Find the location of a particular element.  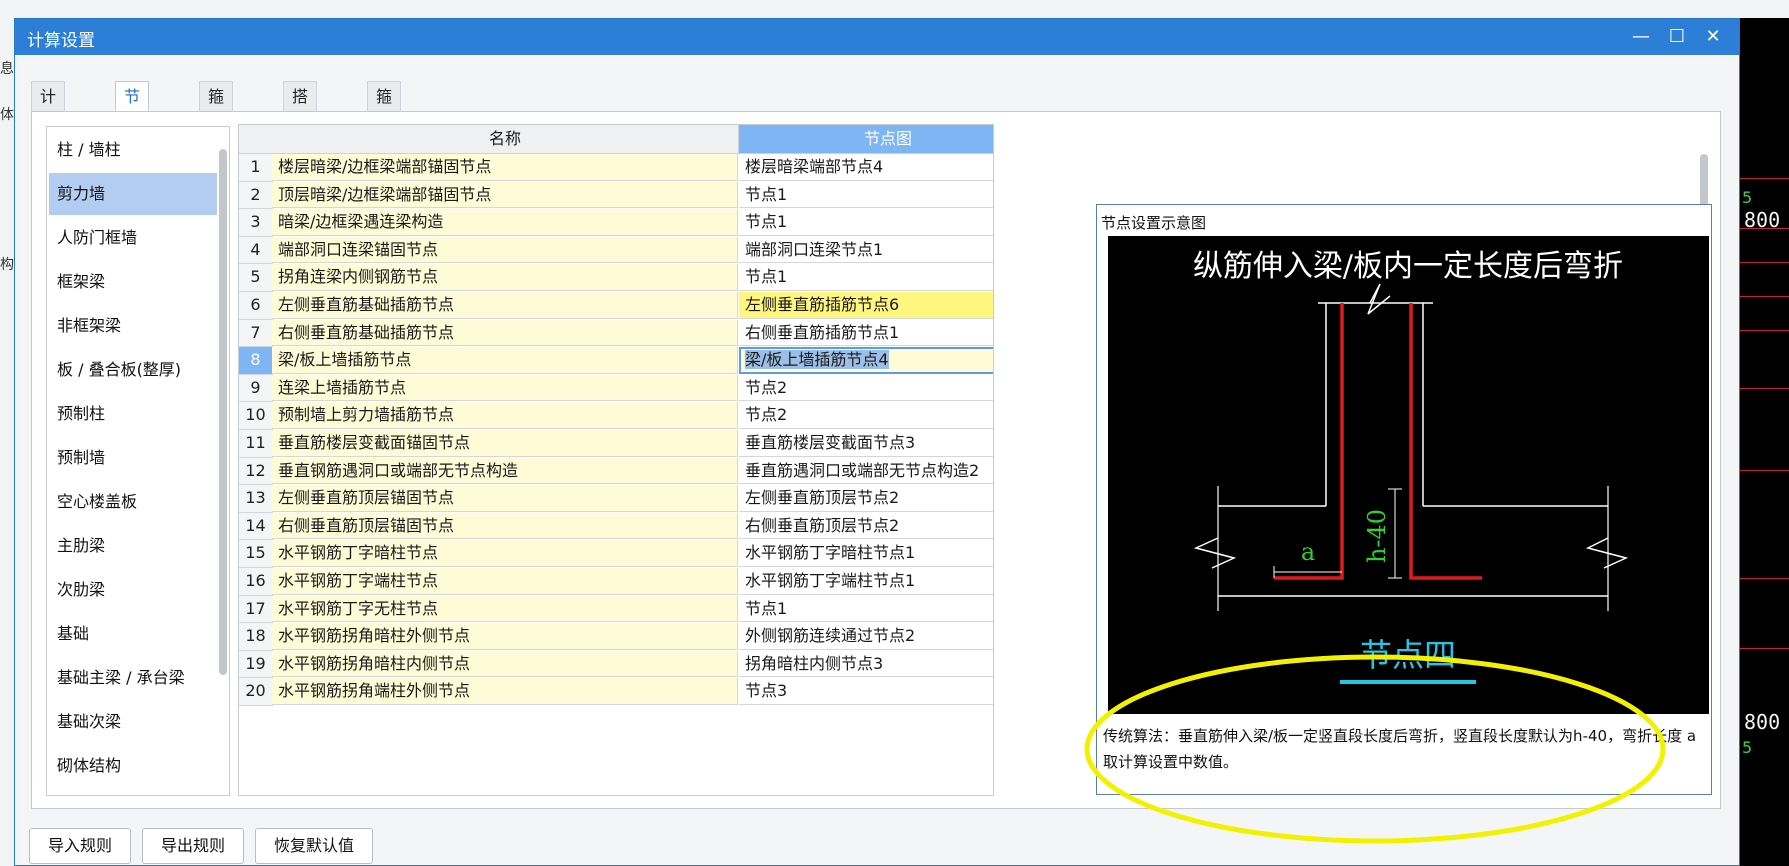

row-node-cell: 梁/板上墙插筋节点4··· is located at coordinates (866, 360).